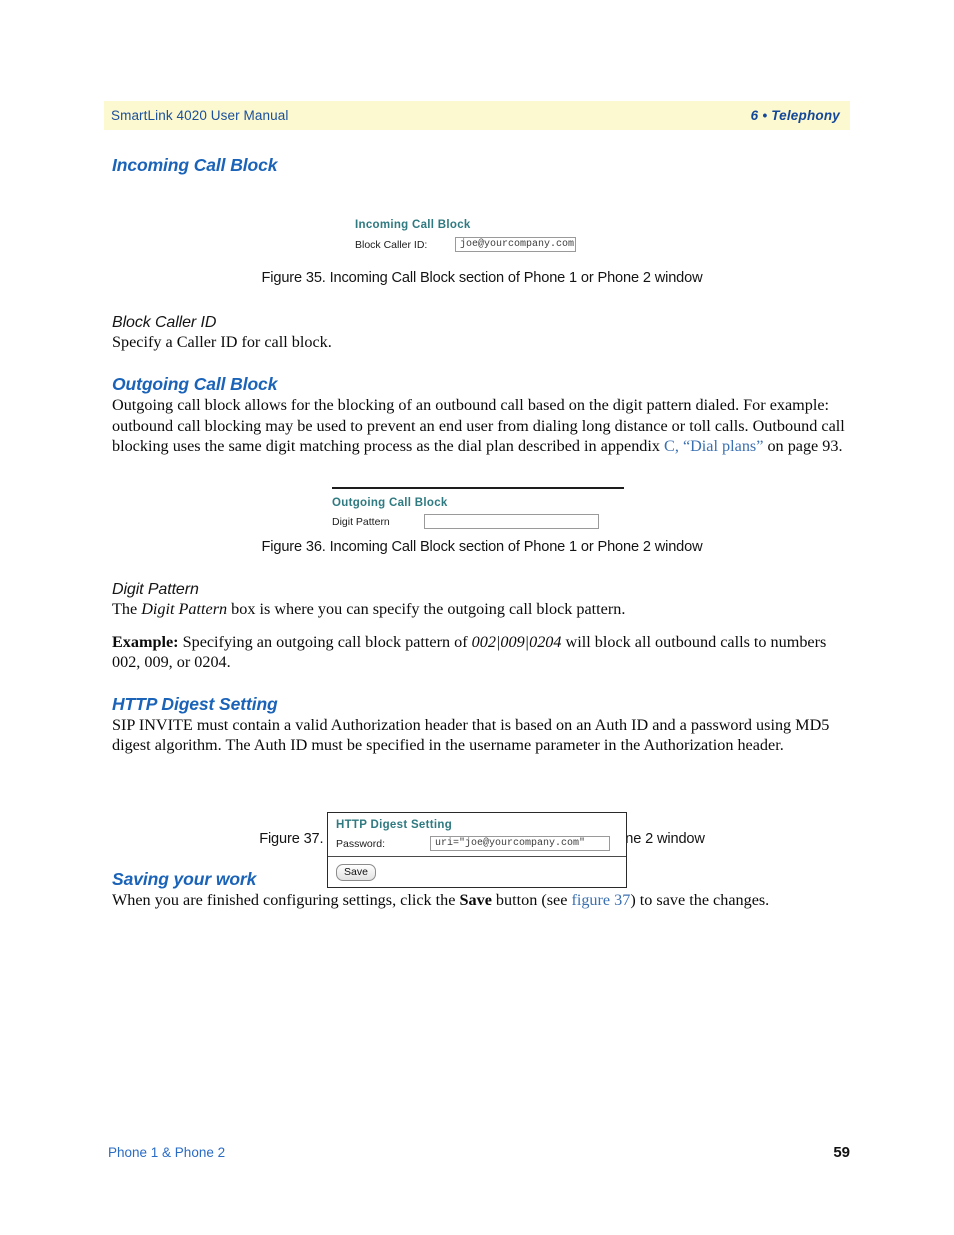 The height and width of the screenshot is (1235, 954). I want to click on link-figure-37: figure 37, so click(600, 900).